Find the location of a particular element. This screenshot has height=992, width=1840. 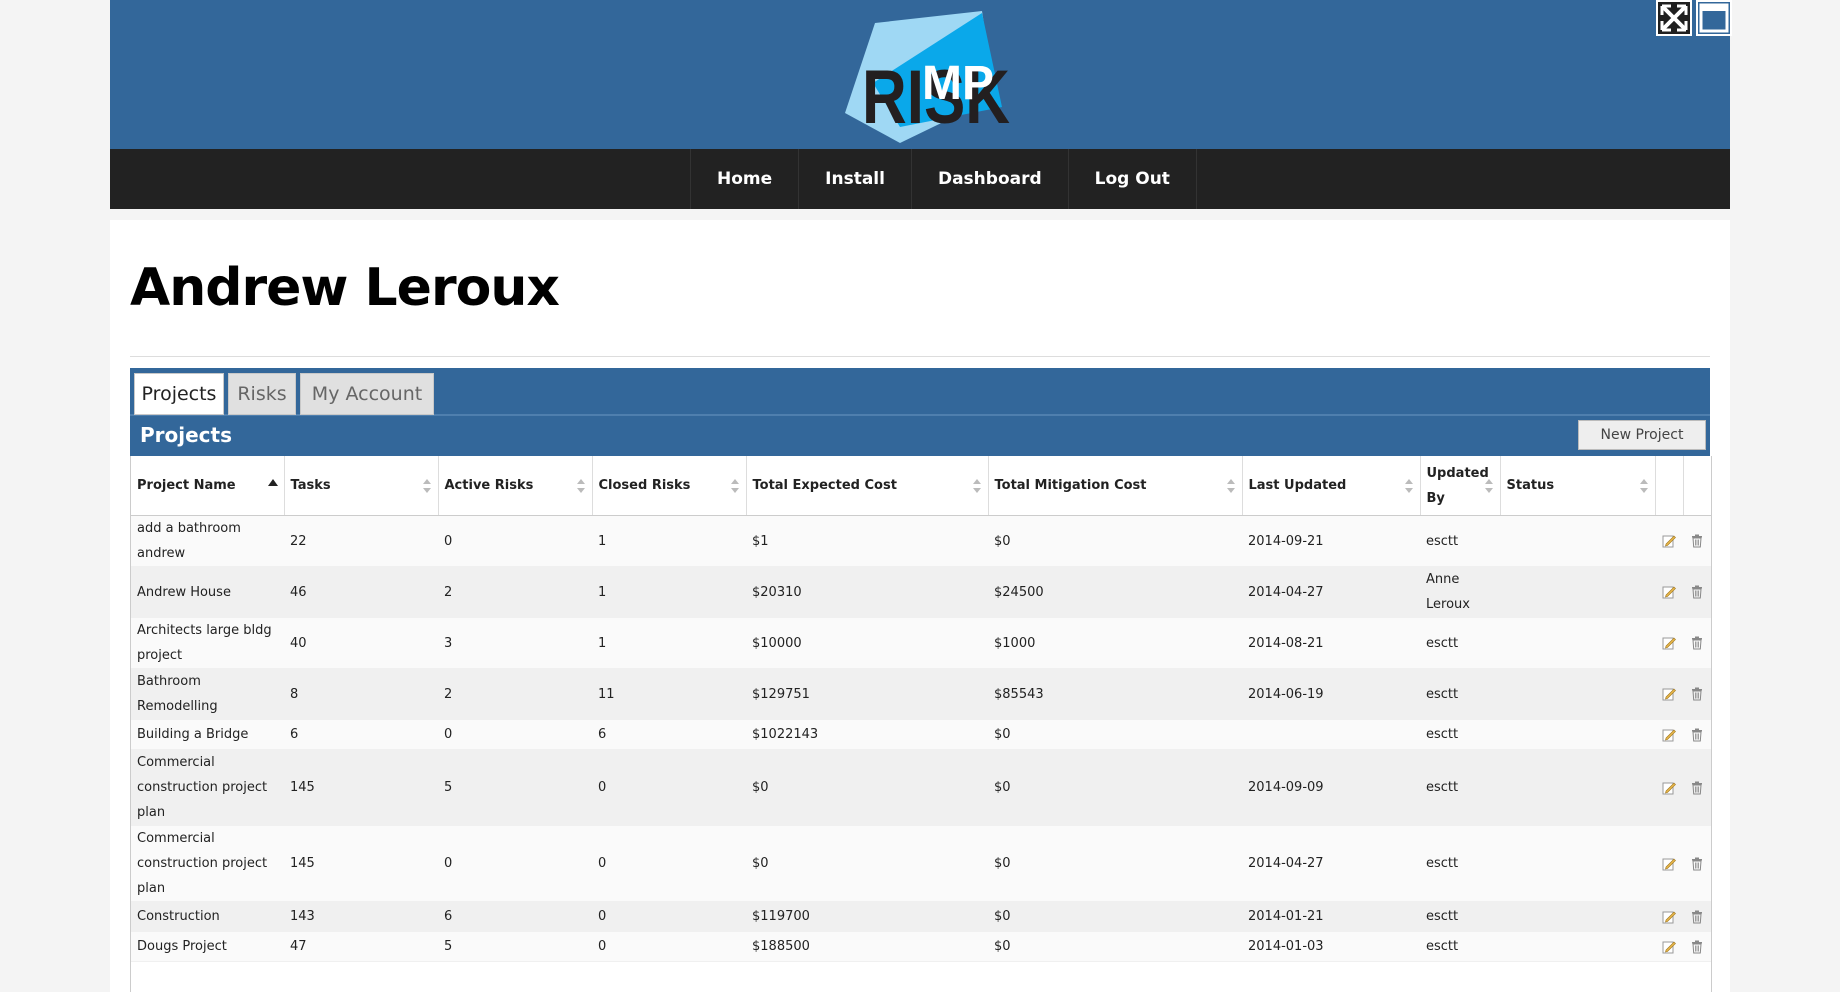

col-closed-risks: Closed Risks is located at coordinates (669, 486).